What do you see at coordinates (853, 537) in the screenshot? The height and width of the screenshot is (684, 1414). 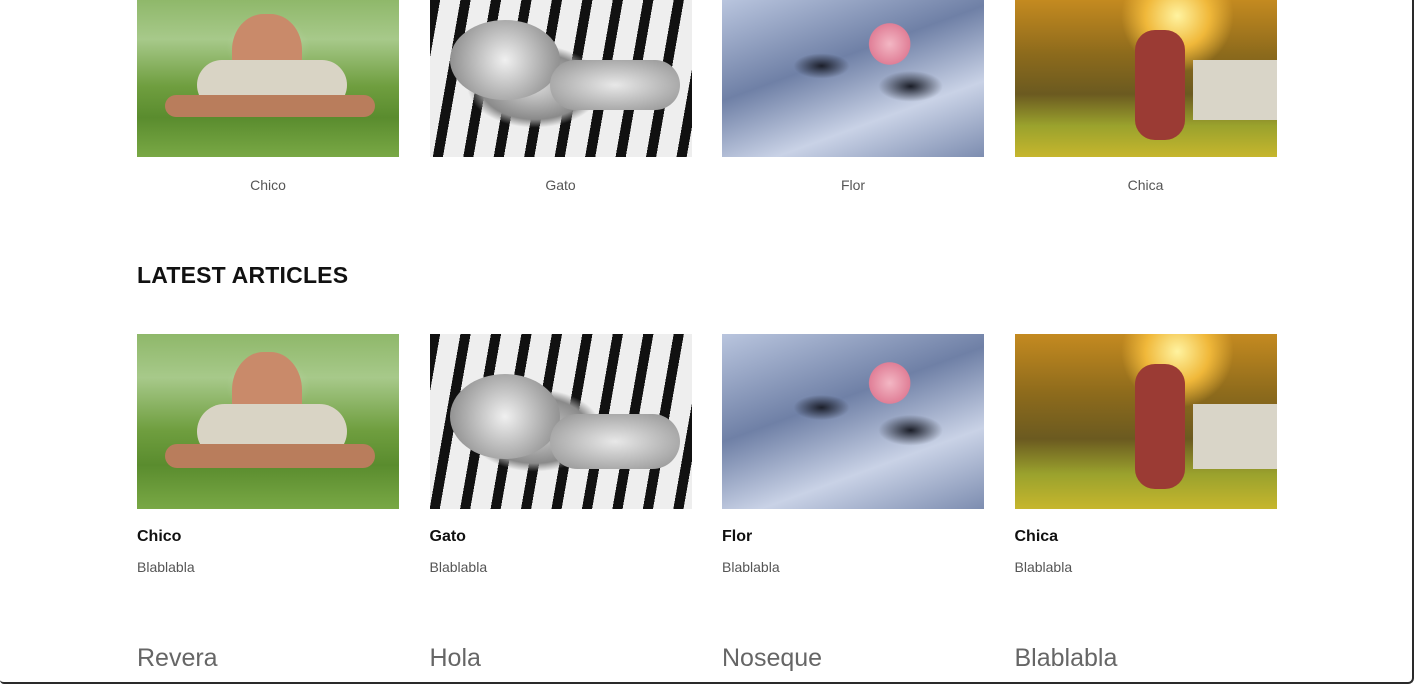 I see `article-title: Flor` at bounding box center [853, 537].